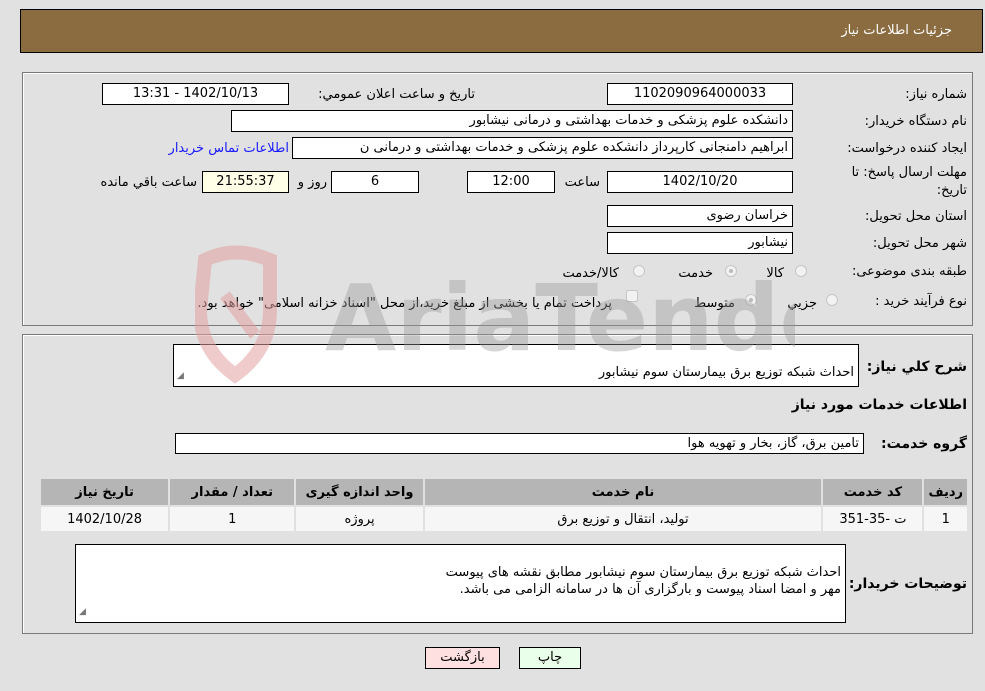 The width and height of the screenshot is (985, 691). I want to click on service-group-label: گروه خدمت:, so click(924, 444).